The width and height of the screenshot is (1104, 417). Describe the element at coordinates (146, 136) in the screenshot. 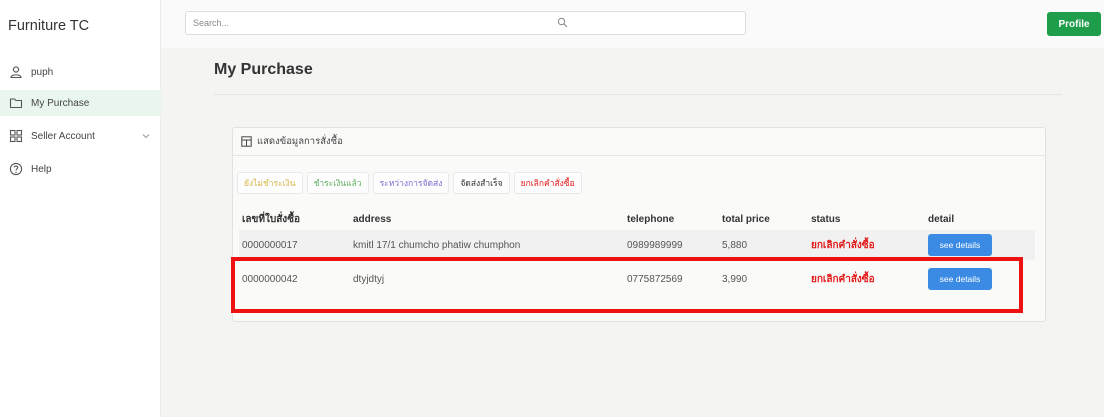

I see `chevron-down-icon` at that location.